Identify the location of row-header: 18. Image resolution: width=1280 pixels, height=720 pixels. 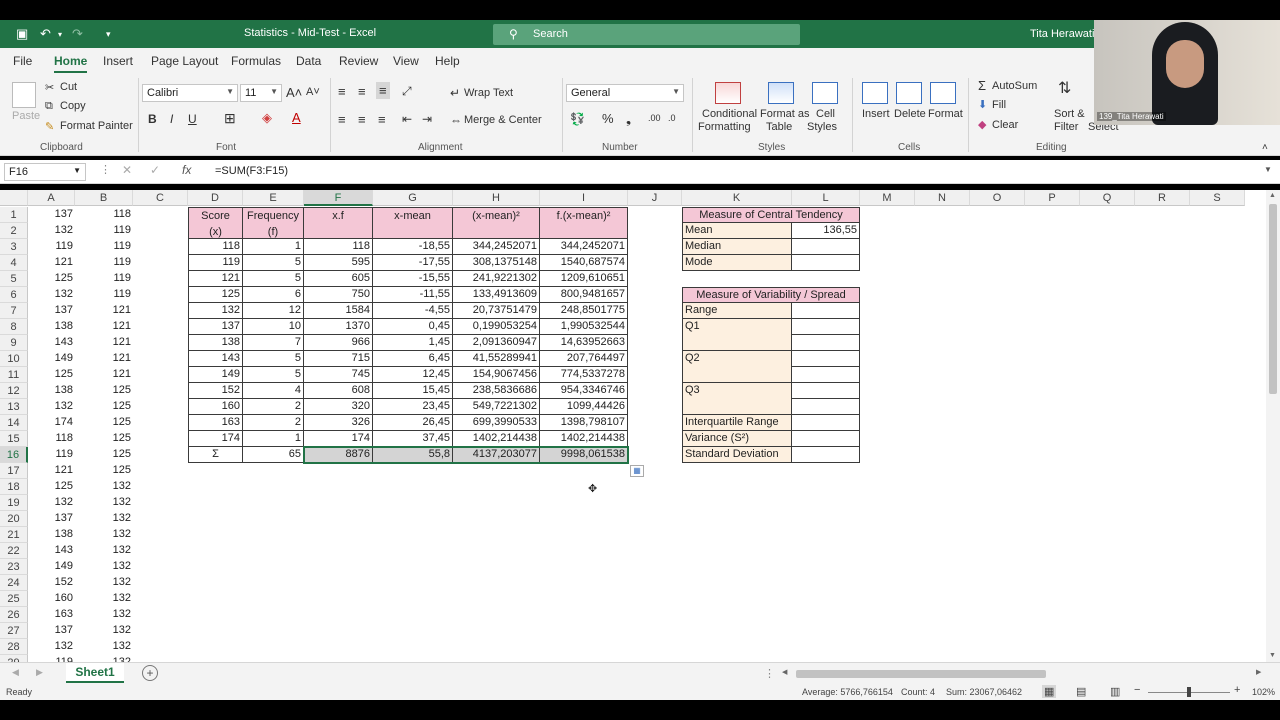
(14, 487).